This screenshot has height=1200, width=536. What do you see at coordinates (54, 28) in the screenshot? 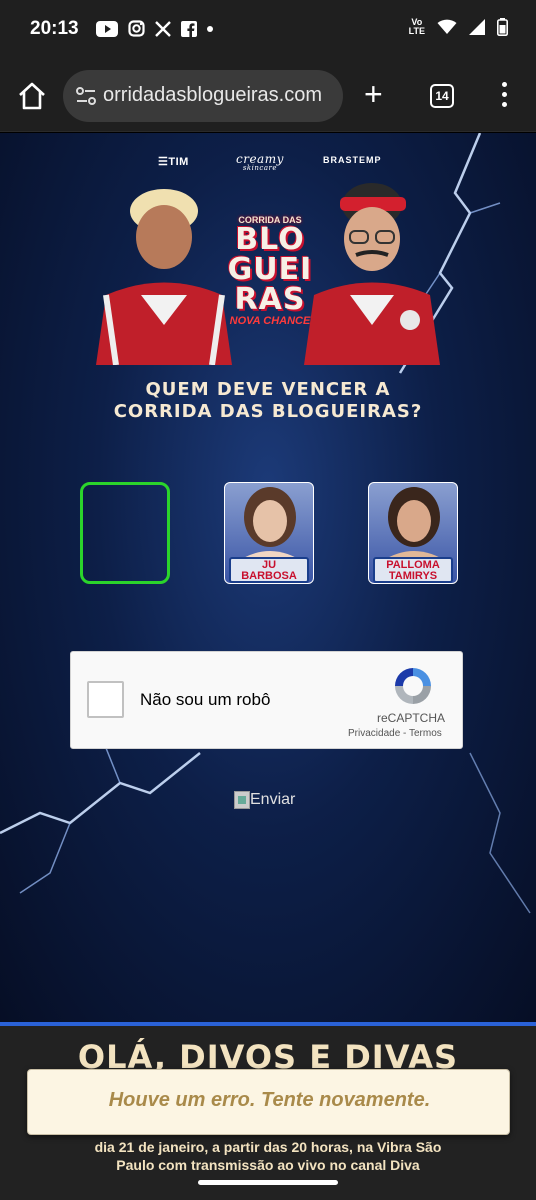
I see `status-time: 20:13` at bounding box center [54, 28].